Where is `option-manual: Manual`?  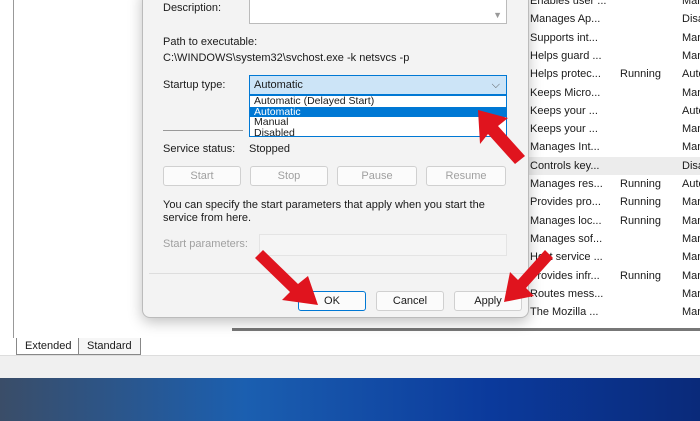 option-manual: Manual is located at coordinates (378, 122).